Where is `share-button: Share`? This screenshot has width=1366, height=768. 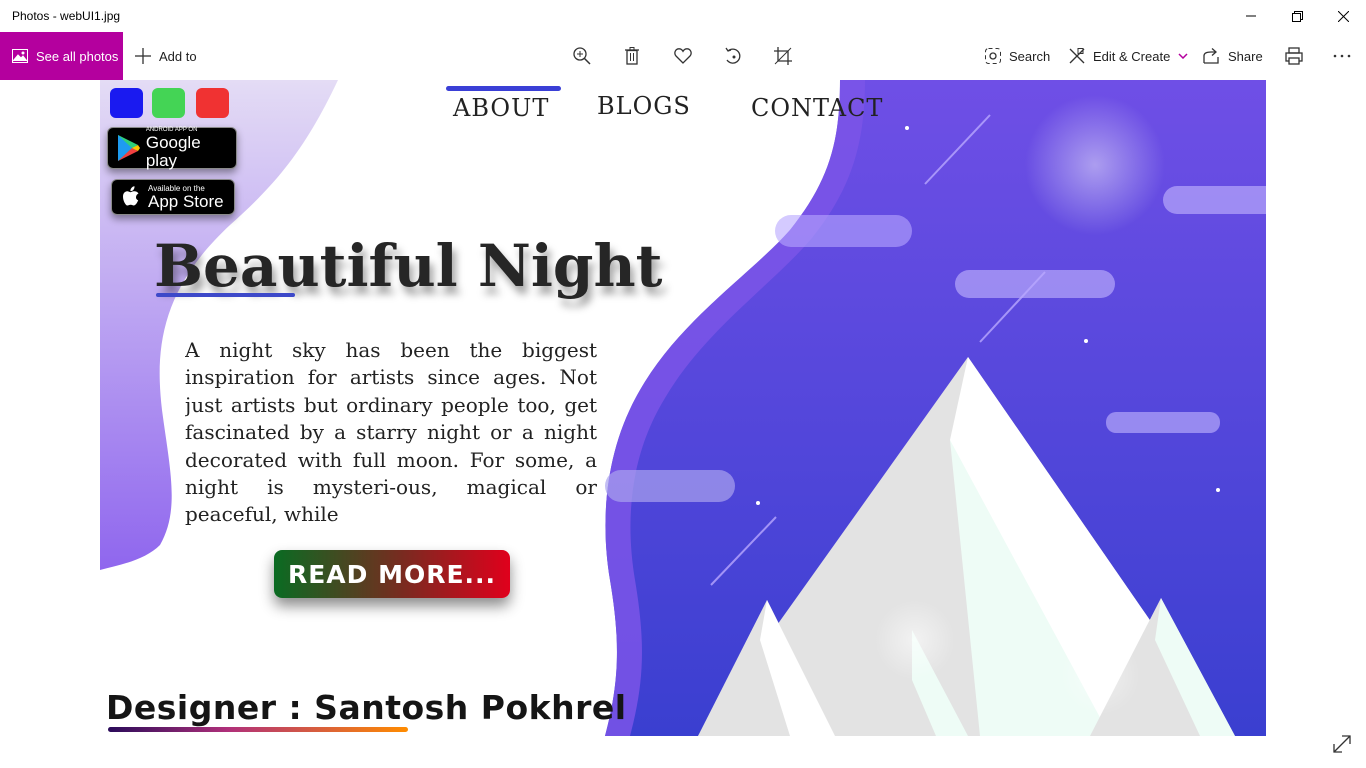
share-button: Share is located at coordinates (1233, 56).